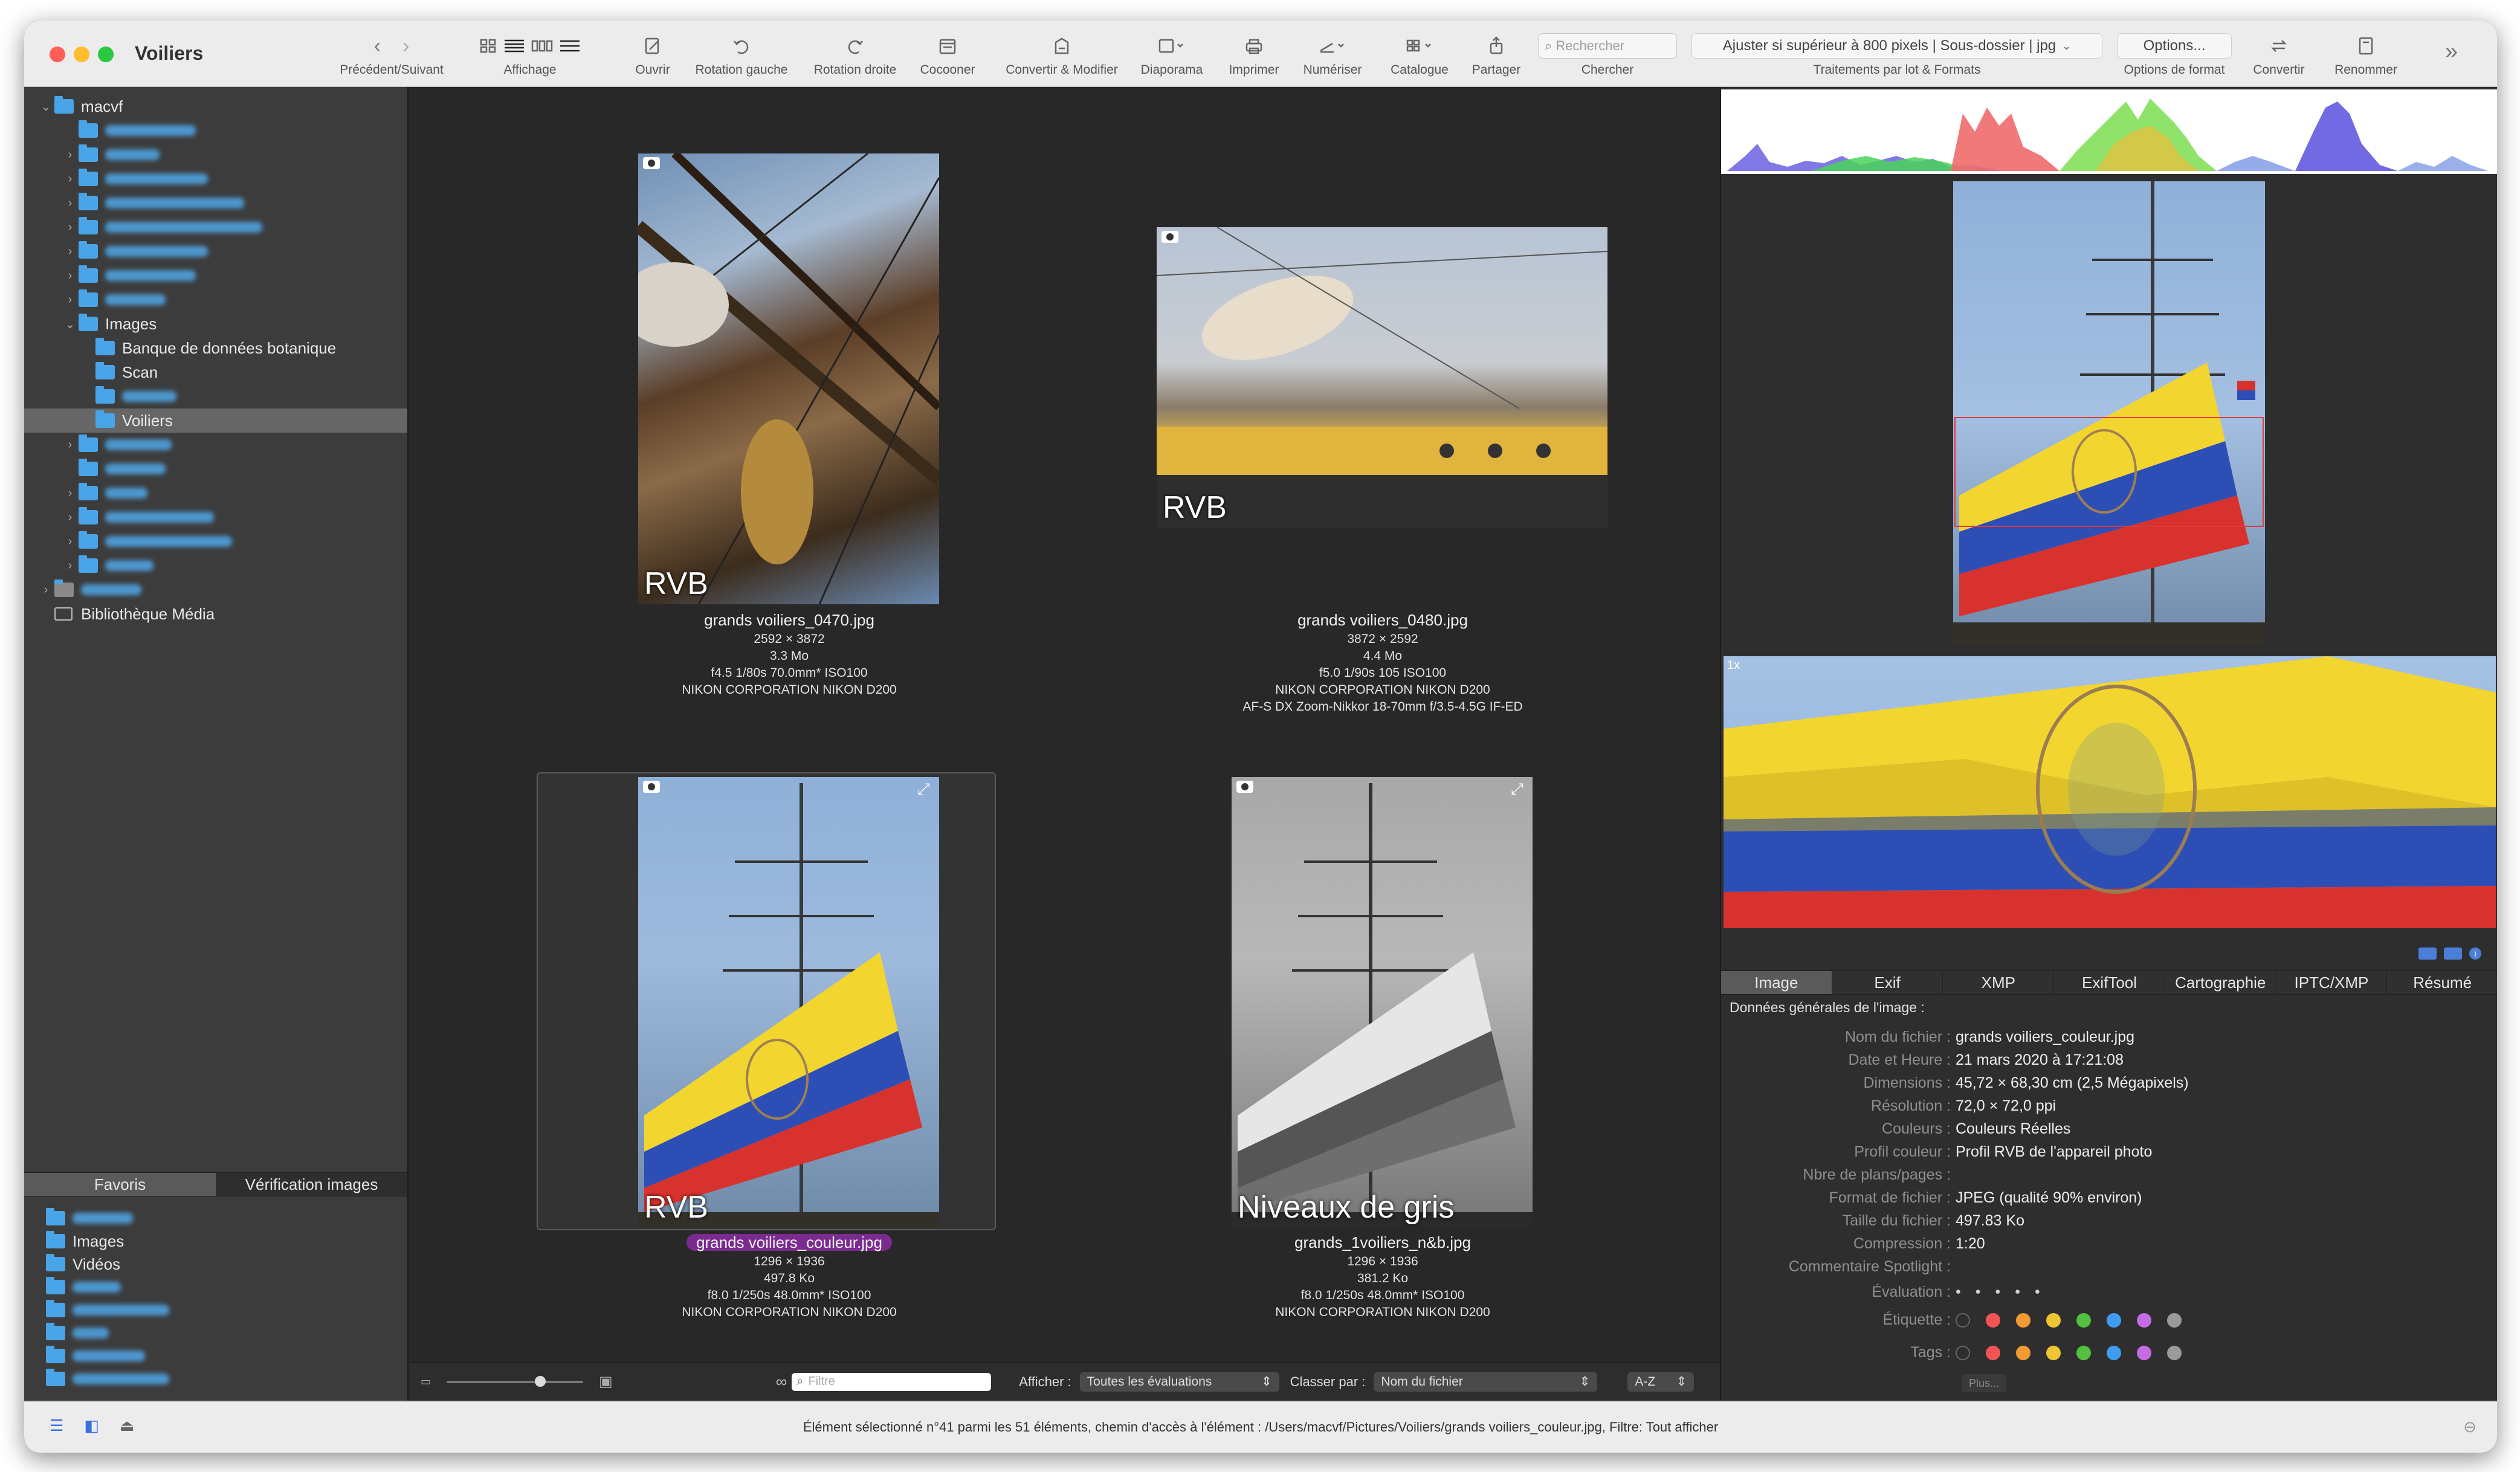  Describe the element at coordinates (1486, 1382) in the screenshot. I see `sort-select: Nom du fichier ⇕` at that location.